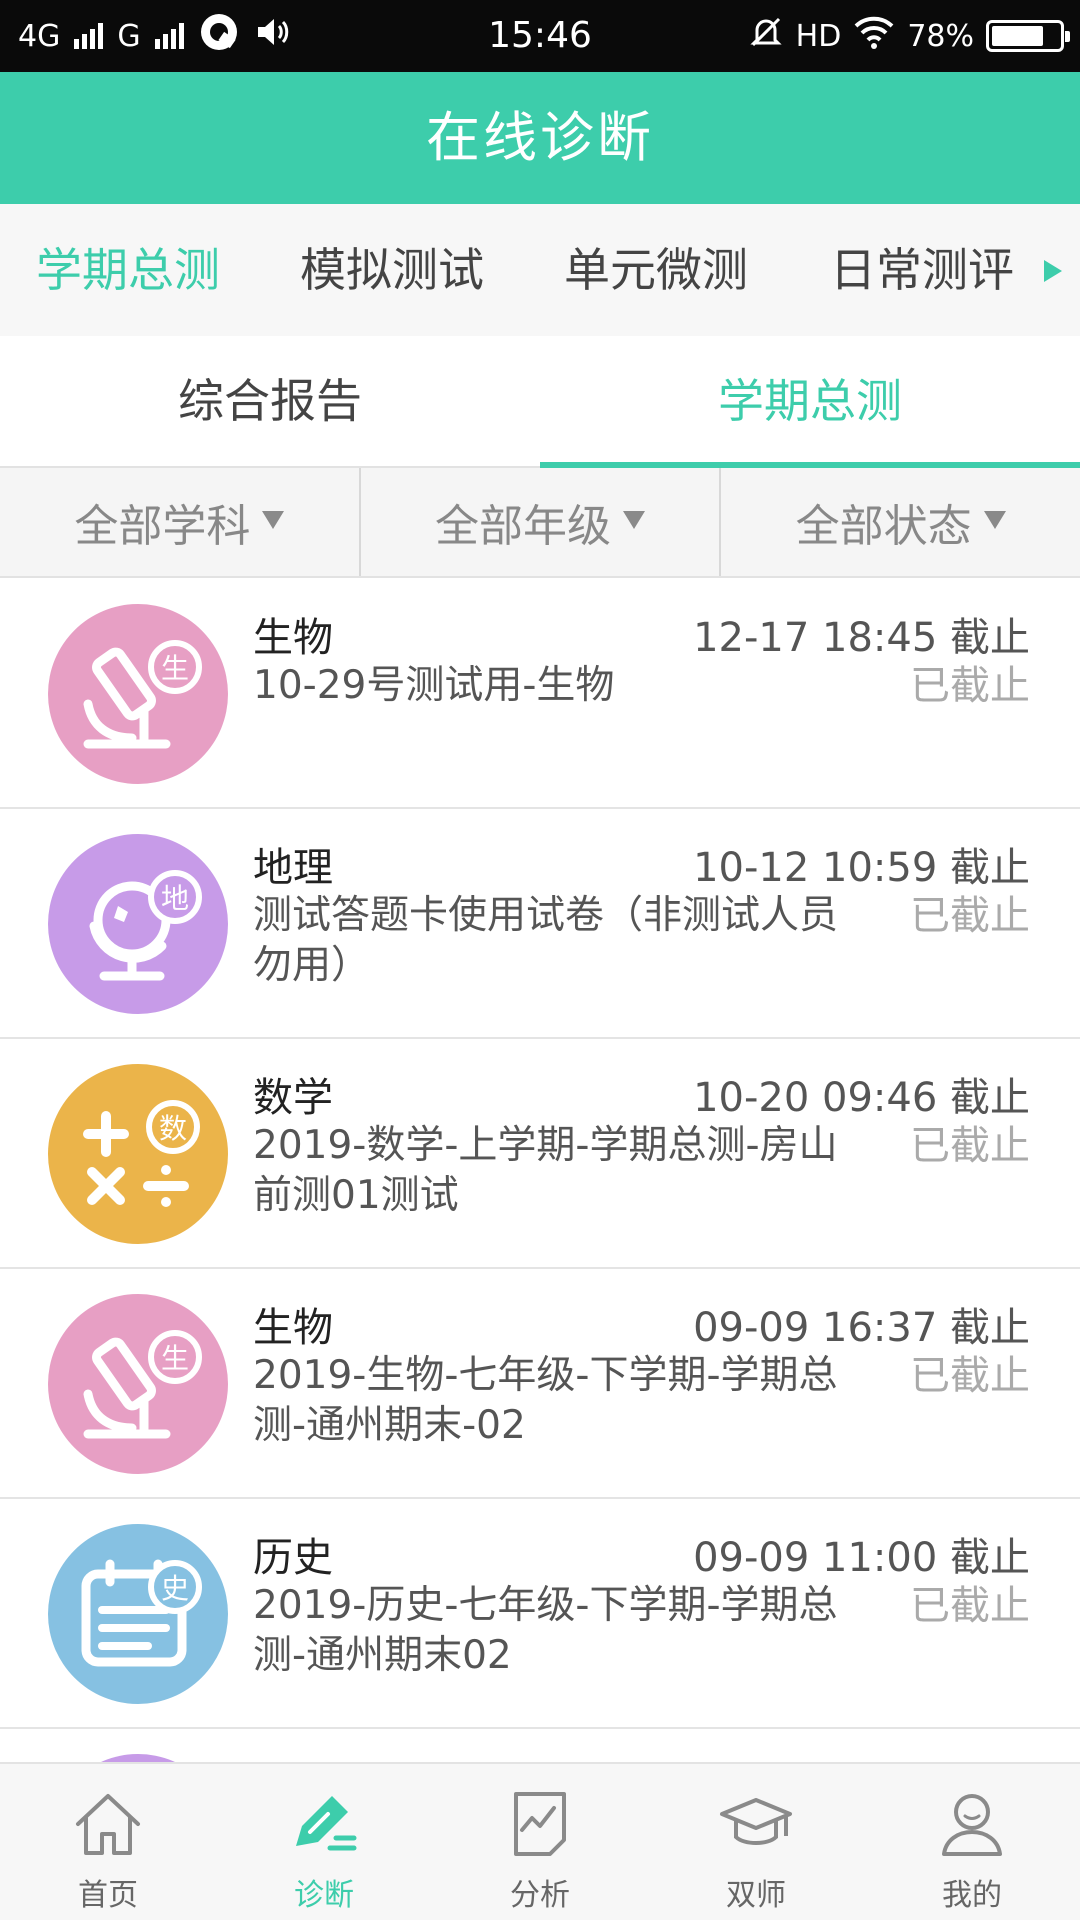 The height and width of the screenshot is (1920, 1080). What do you see at coordinates (108, 1824) in the screenshot?
I see `home-icon` at bounding box center [108, 1824].